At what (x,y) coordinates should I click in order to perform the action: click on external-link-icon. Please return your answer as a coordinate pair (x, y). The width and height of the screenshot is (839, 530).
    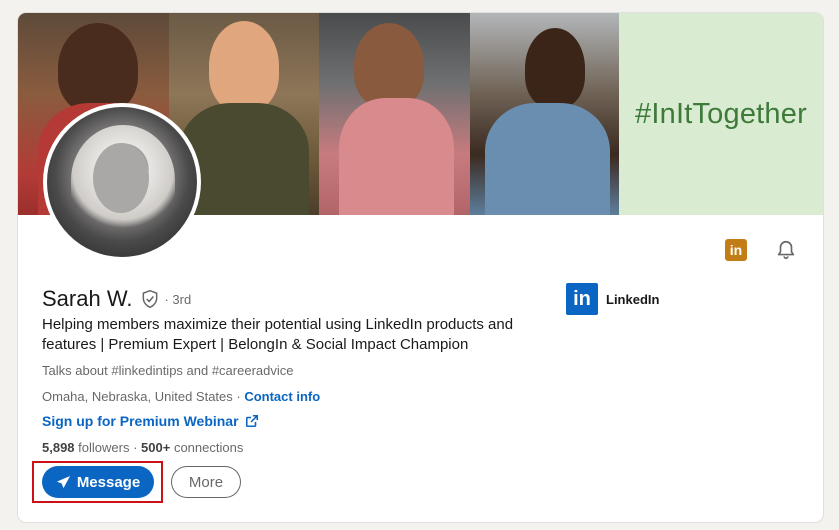
    Looking at the image, I should click on (251, 421).